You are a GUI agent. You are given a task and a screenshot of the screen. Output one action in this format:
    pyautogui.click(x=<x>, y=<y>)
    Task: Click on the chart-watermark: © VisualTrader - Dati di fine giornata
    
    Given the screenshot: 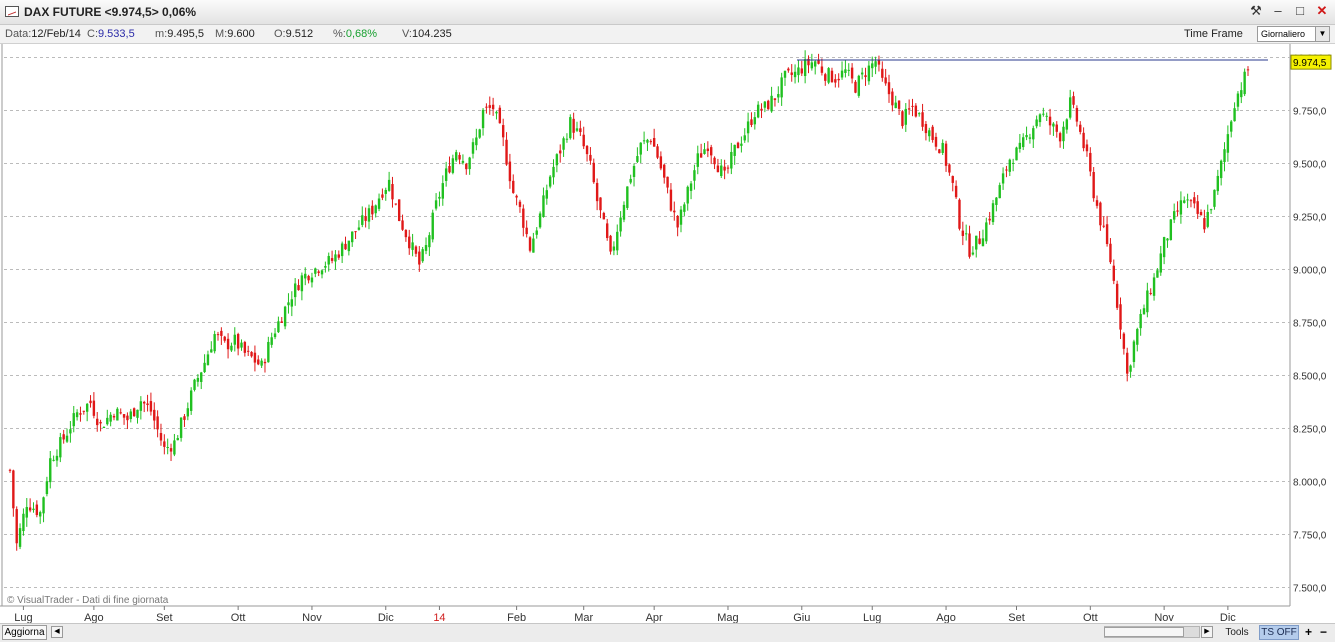 What is the action you would take?
    pyautogui.click(x=88, y=600)
    